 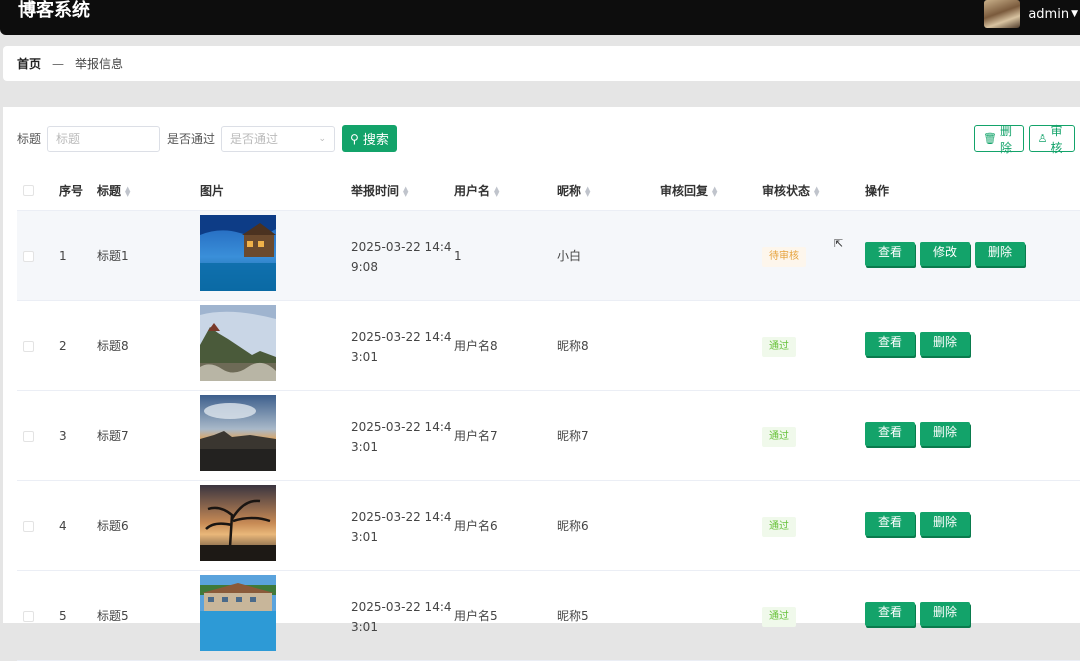 What do you see at coordinates (573, 526) in the screenshot?
I see `cell-nickname: 昵称6` at bounding box center [573, 526].